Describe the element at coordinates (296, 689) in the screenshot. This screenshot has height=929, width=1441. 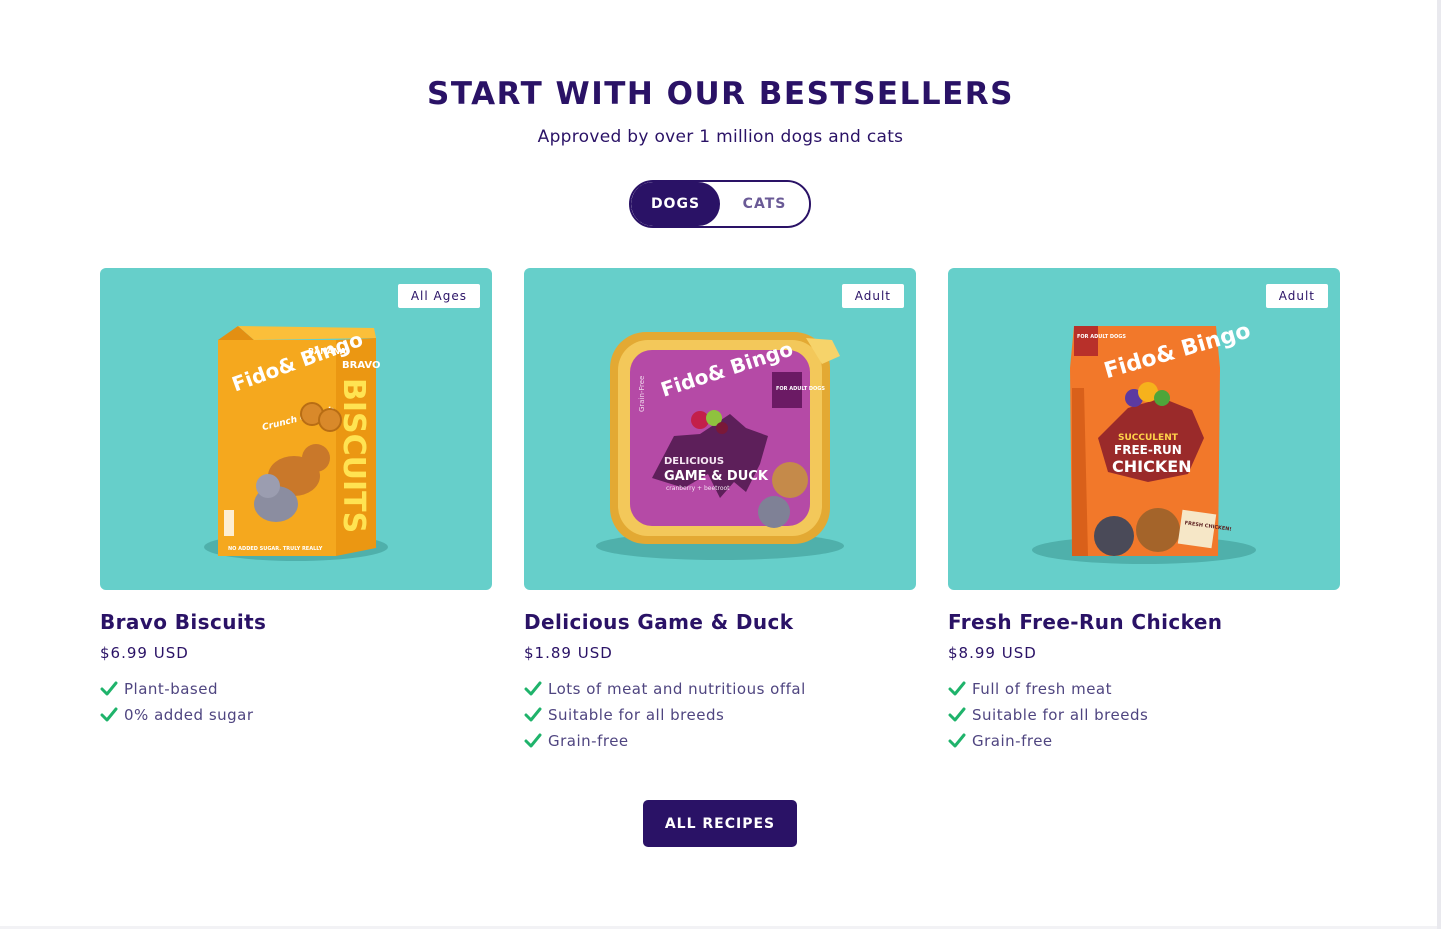
I see `feature-item: Plant-based` at that location.